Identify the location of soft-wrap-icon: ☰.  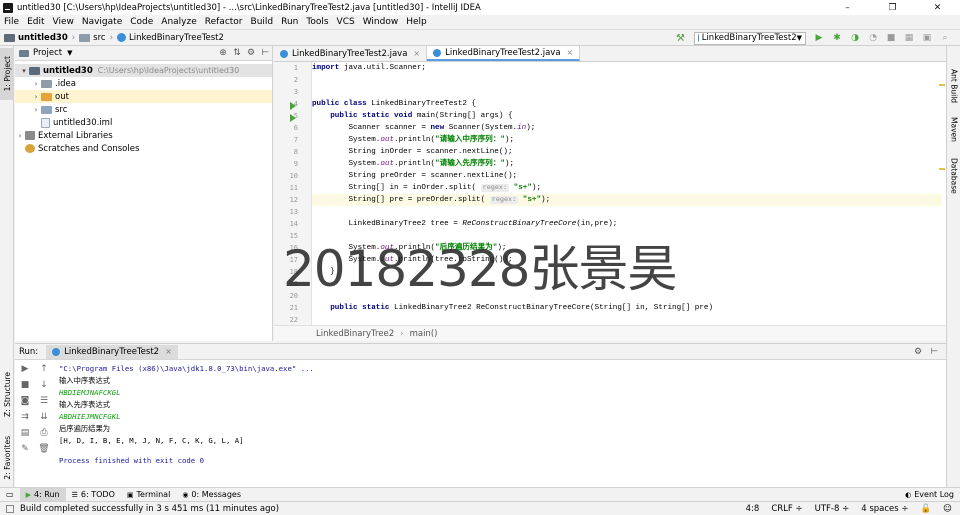
(44, 401).